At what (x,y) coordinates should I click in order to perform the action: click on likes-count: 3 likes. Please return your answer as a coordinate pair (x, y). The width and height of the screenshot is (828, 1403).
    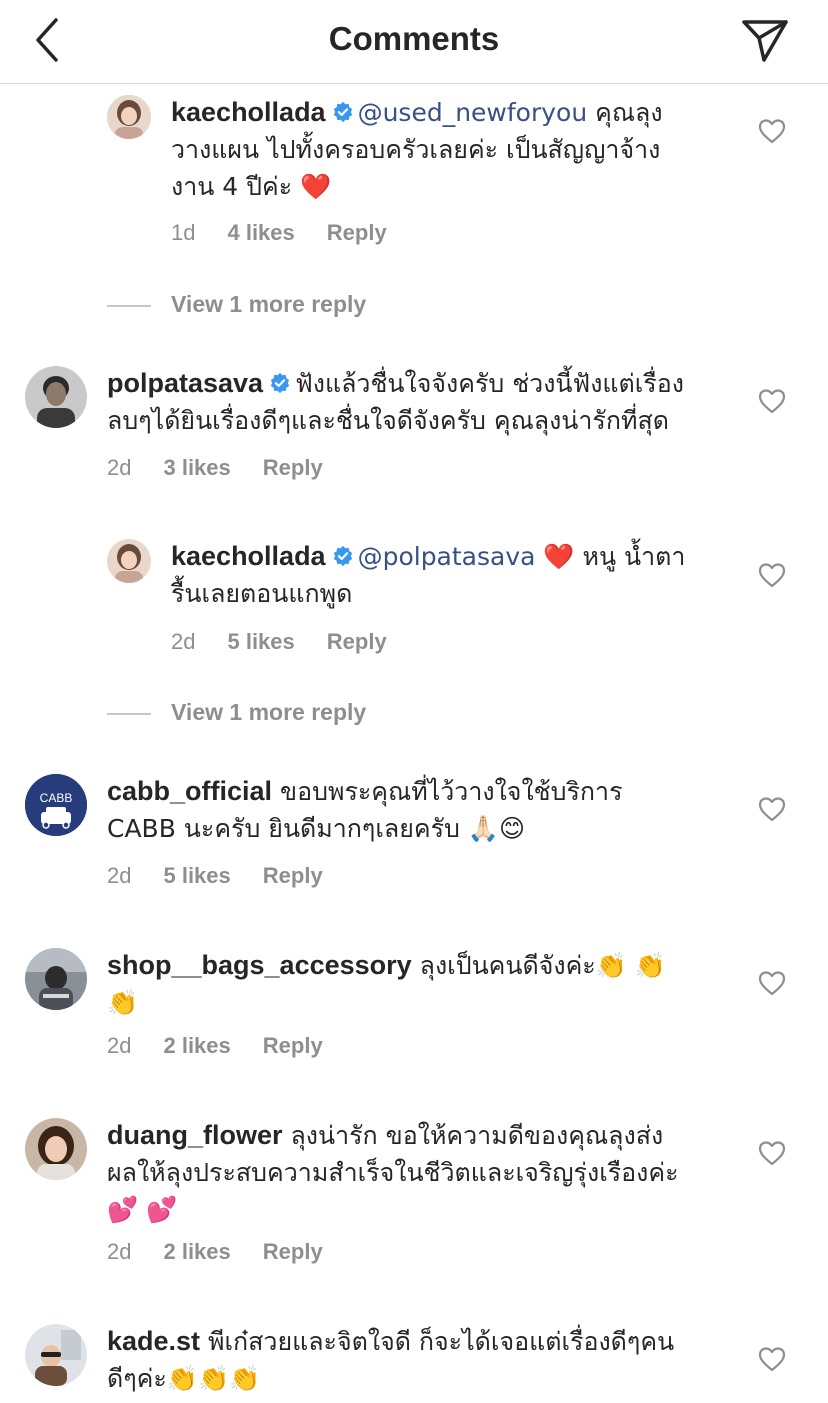
    Looking at the image, I should click on (196, 467).